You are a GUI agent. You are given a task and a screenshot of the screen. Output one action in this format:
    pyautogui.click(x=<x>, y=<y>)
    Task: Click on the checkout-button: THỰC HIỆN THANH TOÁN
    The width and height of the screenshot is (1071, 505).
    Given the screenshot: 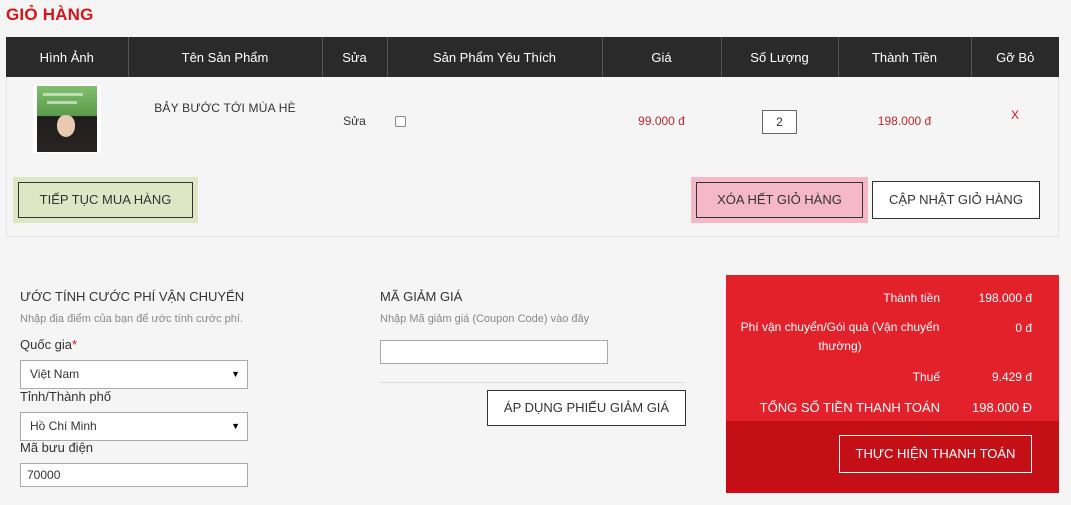 What is the action you would take?
    pyautogui.click(x=935, y=454)
    